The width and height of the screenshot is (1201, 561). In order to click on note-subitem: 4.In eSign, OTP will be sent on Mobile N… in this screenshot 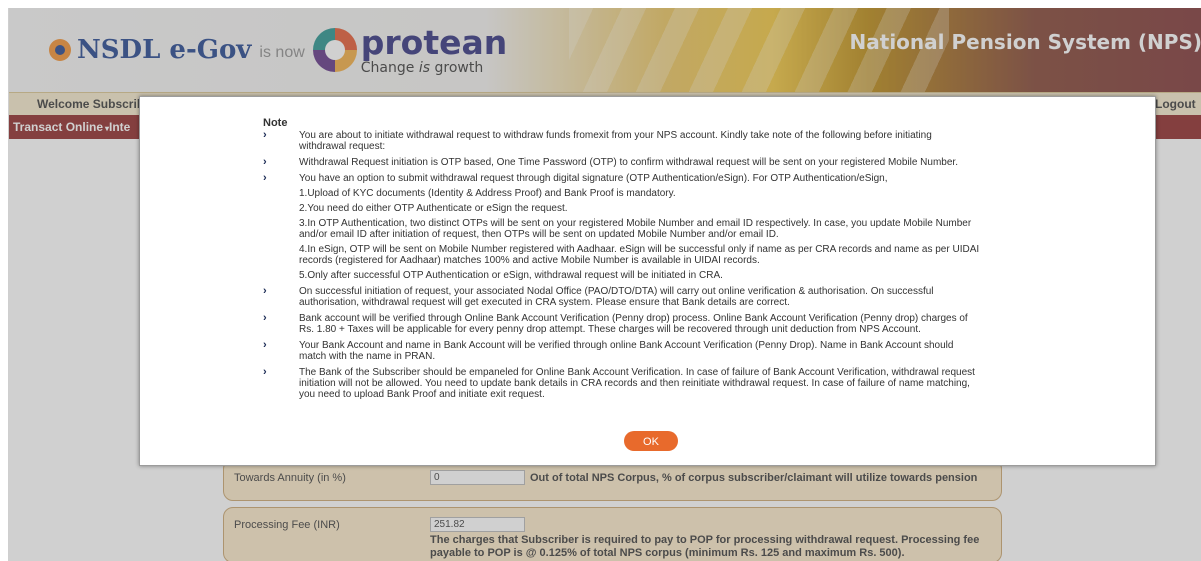, I will do `click(669, 255)`.